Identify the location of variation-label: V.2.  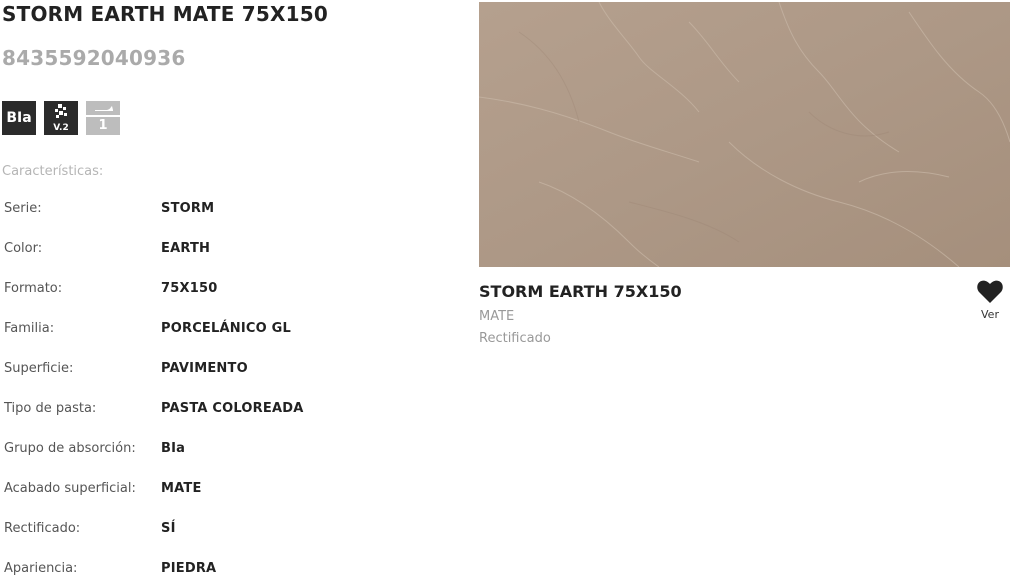
(61, 128).